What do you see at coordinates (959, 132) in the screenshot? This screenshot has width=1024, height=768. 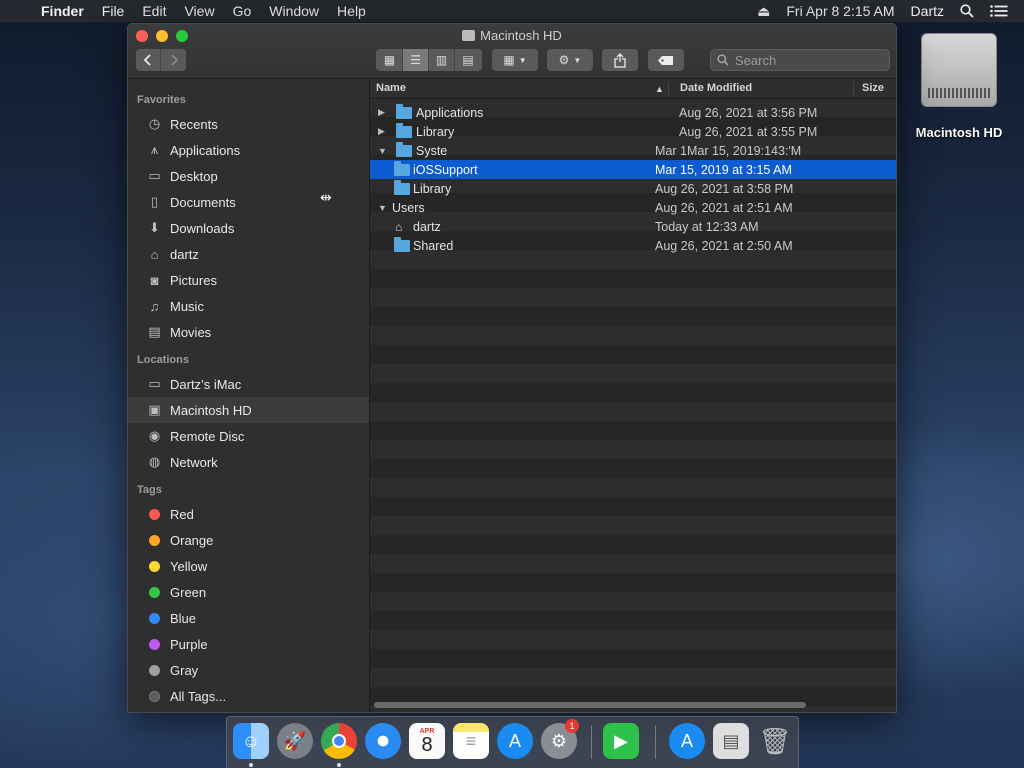 I see `desktop-icon-label: Macintosh HD` at bounding box center [959, 132].